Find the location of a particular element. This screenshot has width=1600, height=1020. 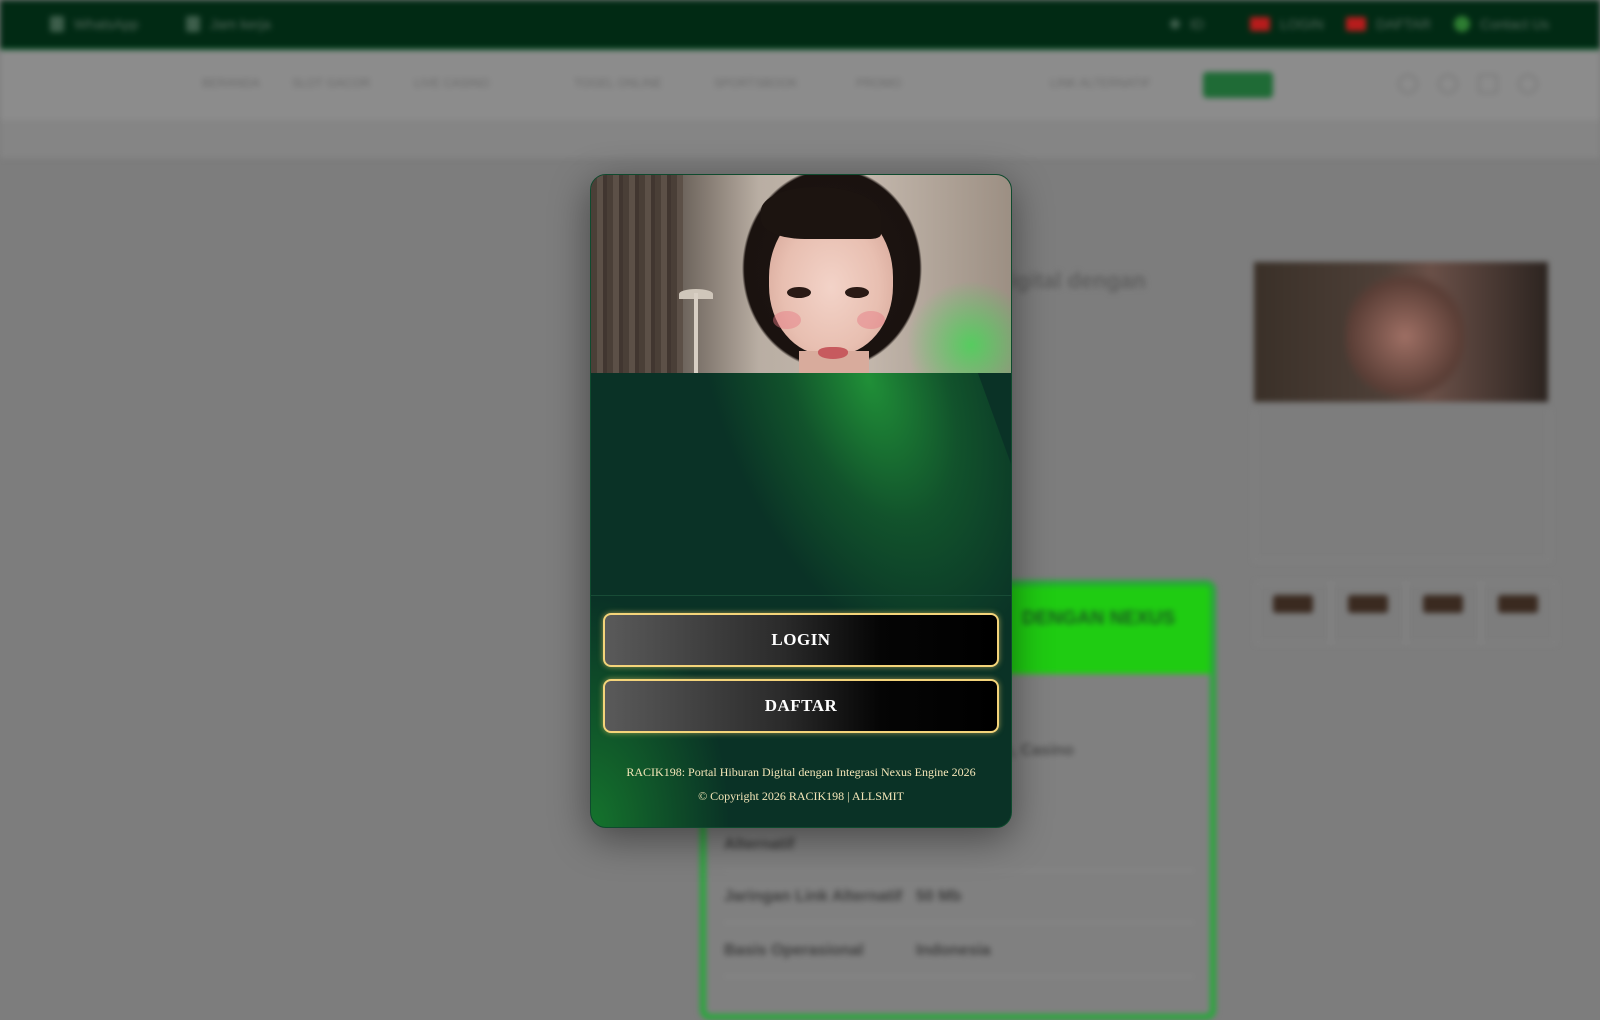

register-button: DAFTAR is located at coordinates (801, 706).